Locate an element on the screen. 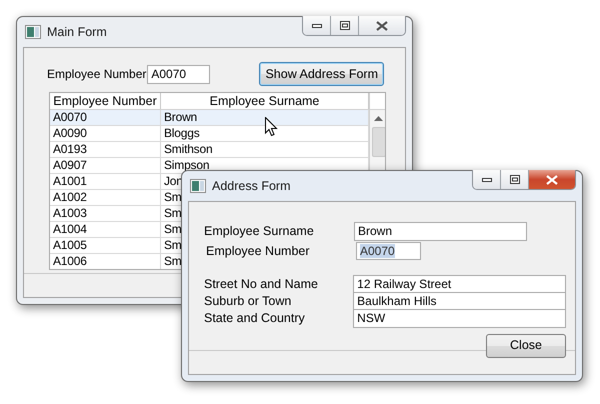 This screenshot has height=404, width=600. table-cell: A0090 is located at coordinates (105, 133).